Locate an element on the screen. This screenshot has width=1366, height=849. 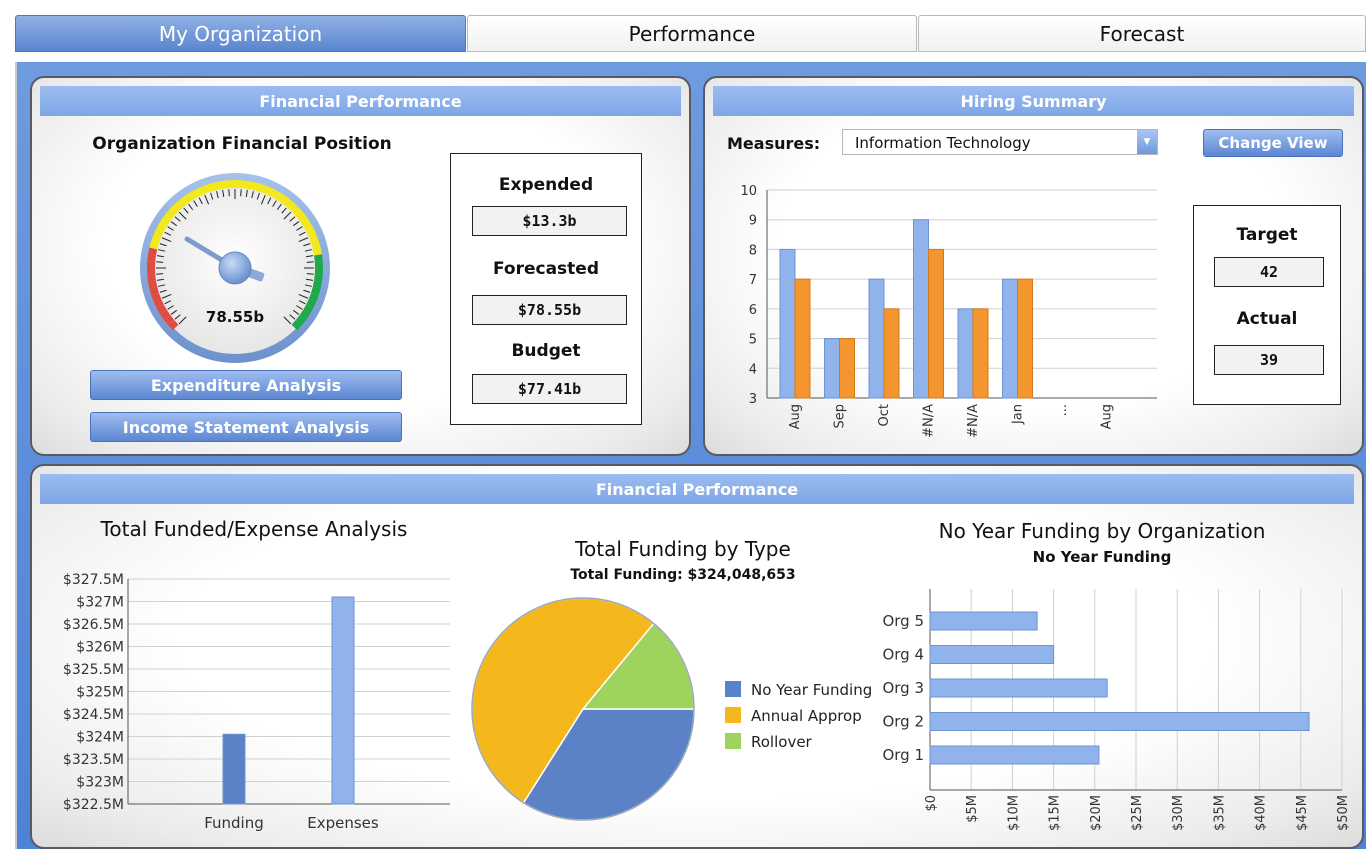
change-view-button: Change View is located at coordinates (1273, 143).